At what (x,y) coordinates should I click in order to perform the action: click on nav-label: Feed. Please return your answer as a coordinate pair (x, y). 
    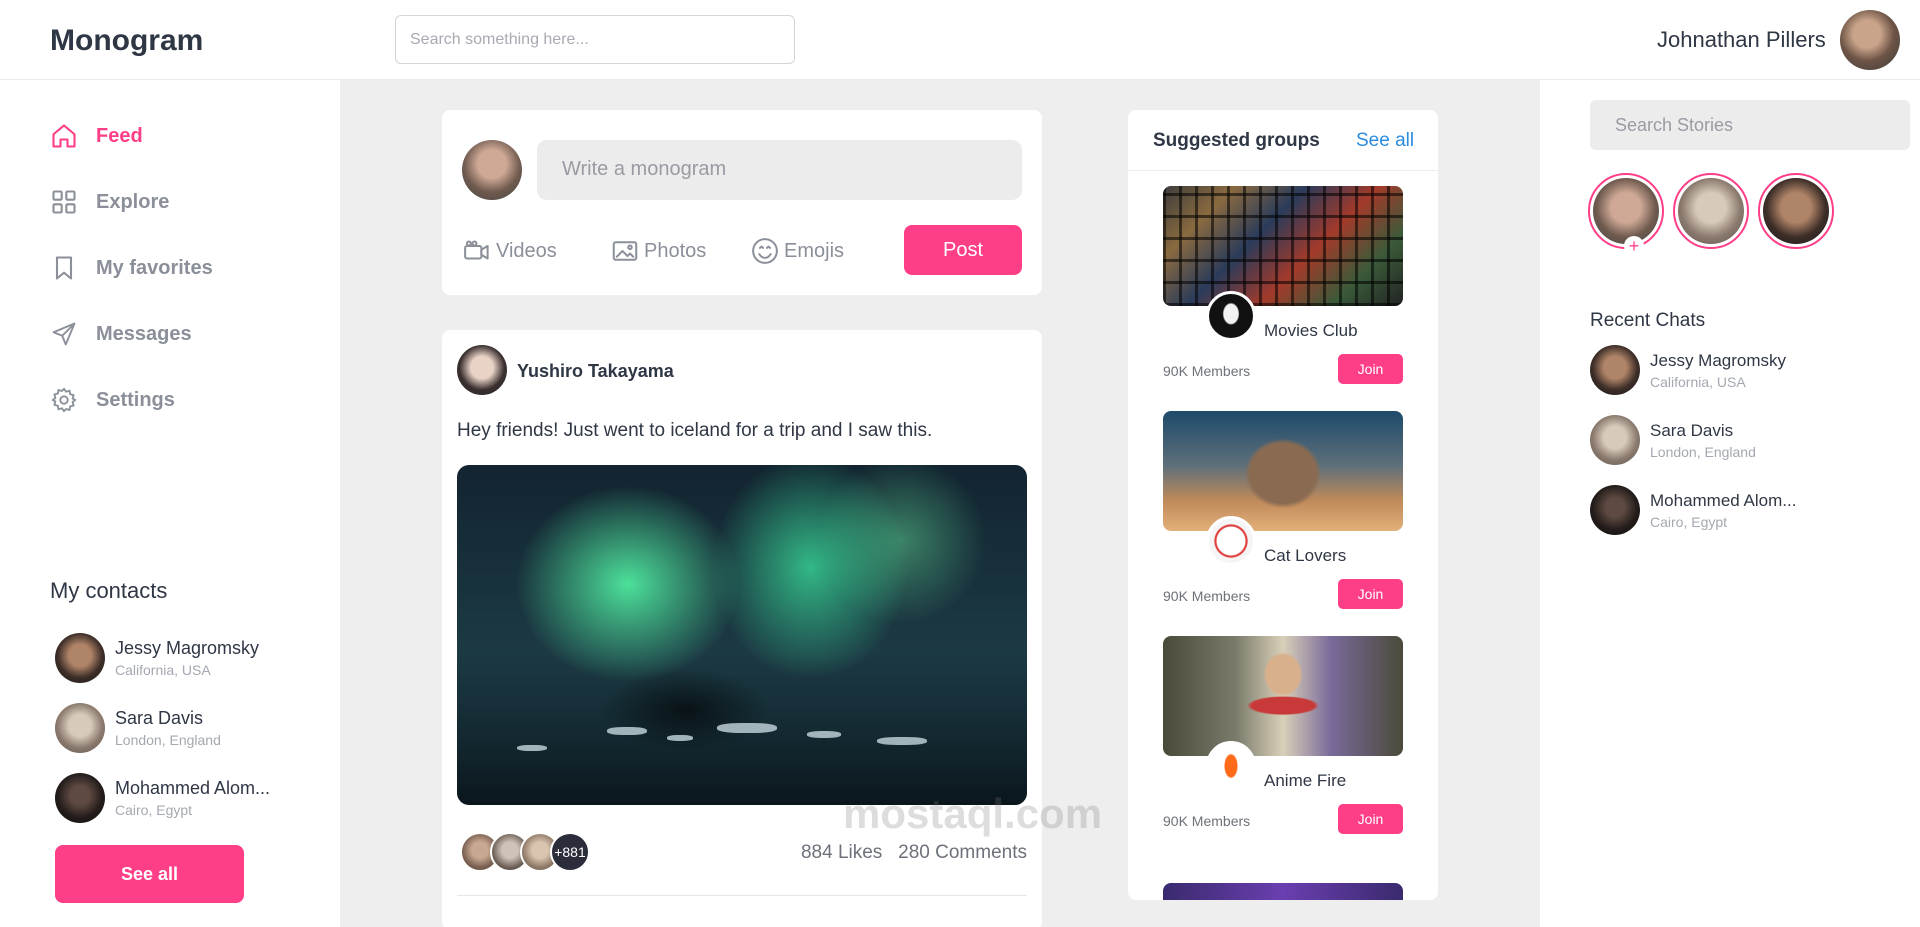
    Looking at the image, I should click on (119, 135).